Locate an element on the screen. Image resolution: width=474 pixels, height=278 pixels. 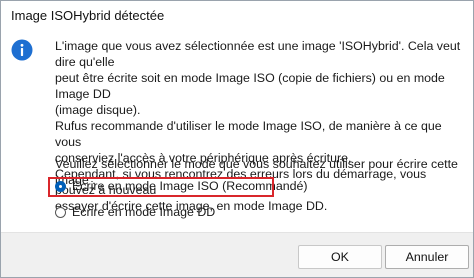
option-iso-mode: Ecrire en mode Image ISO (Recommandé) is located at coordinates (181, 186).